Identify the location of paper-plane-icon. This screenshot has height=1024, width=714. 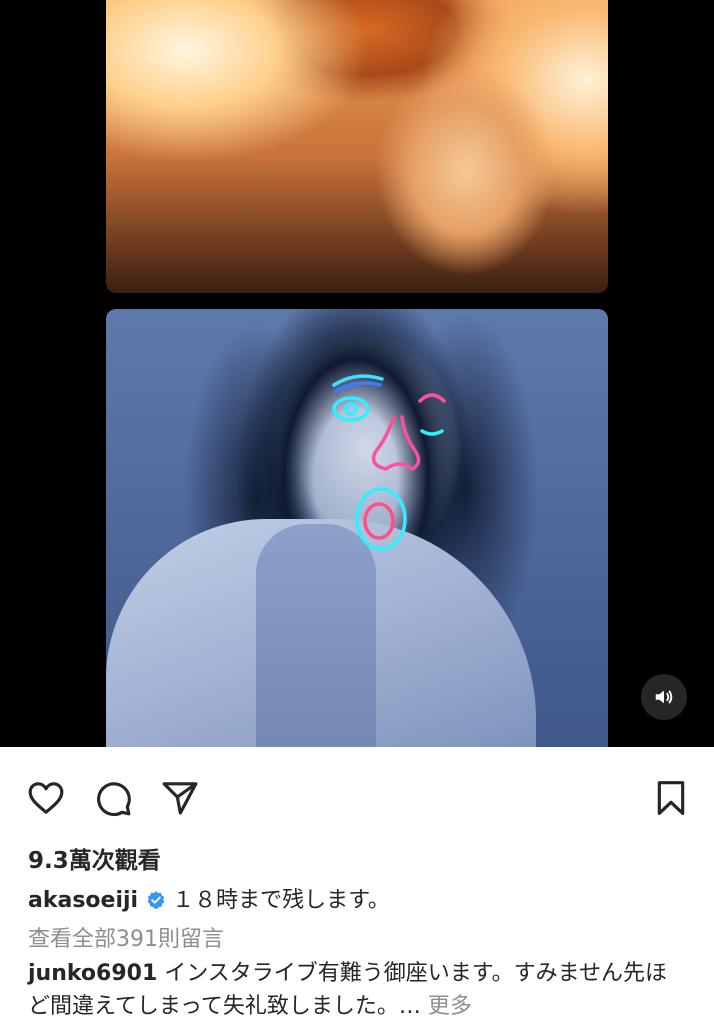
(180, 798).